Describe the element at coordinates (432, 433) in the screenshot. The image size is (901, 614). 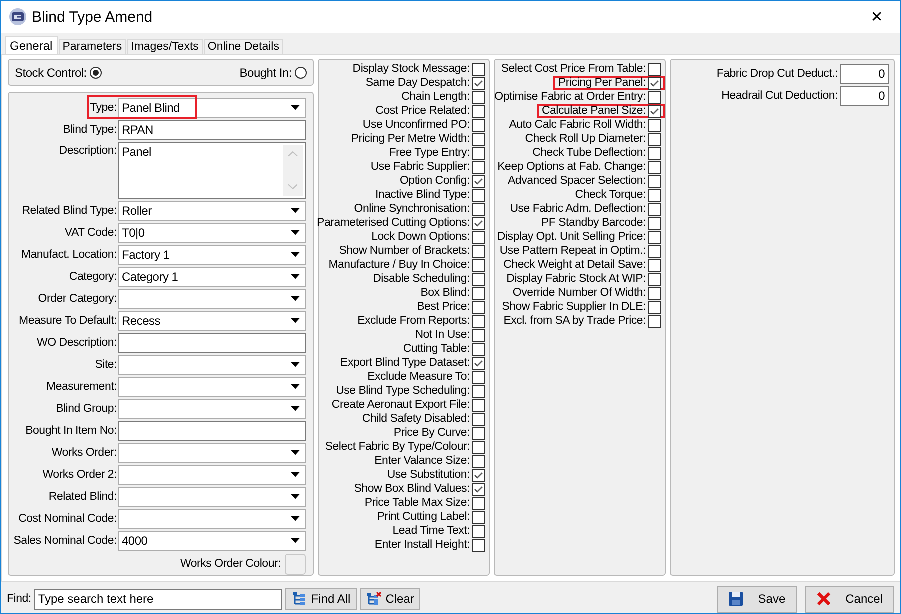
I see `checkbox-label: Price By Curve:` at that location.